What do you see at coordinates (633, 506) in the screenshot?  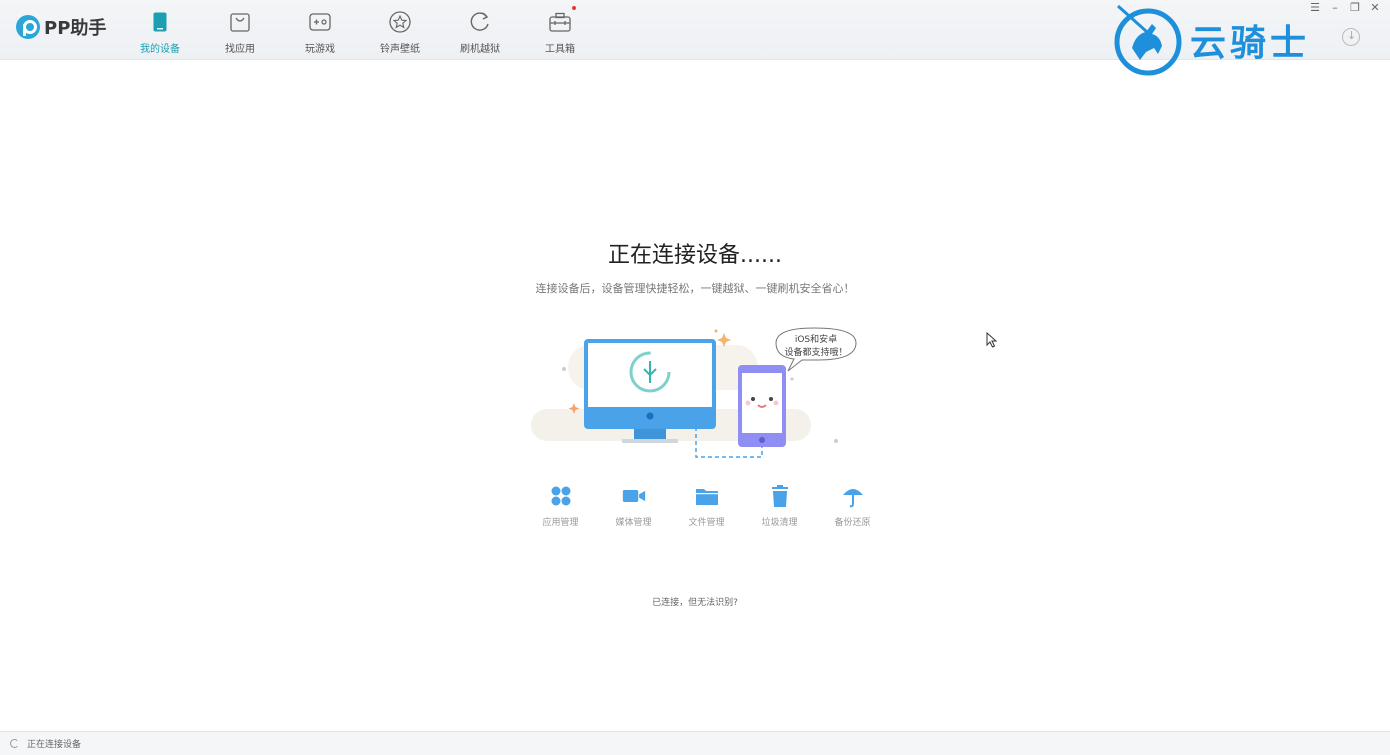 I see `feature-media-management: 媒体管理` at bounding box center [633, 506].